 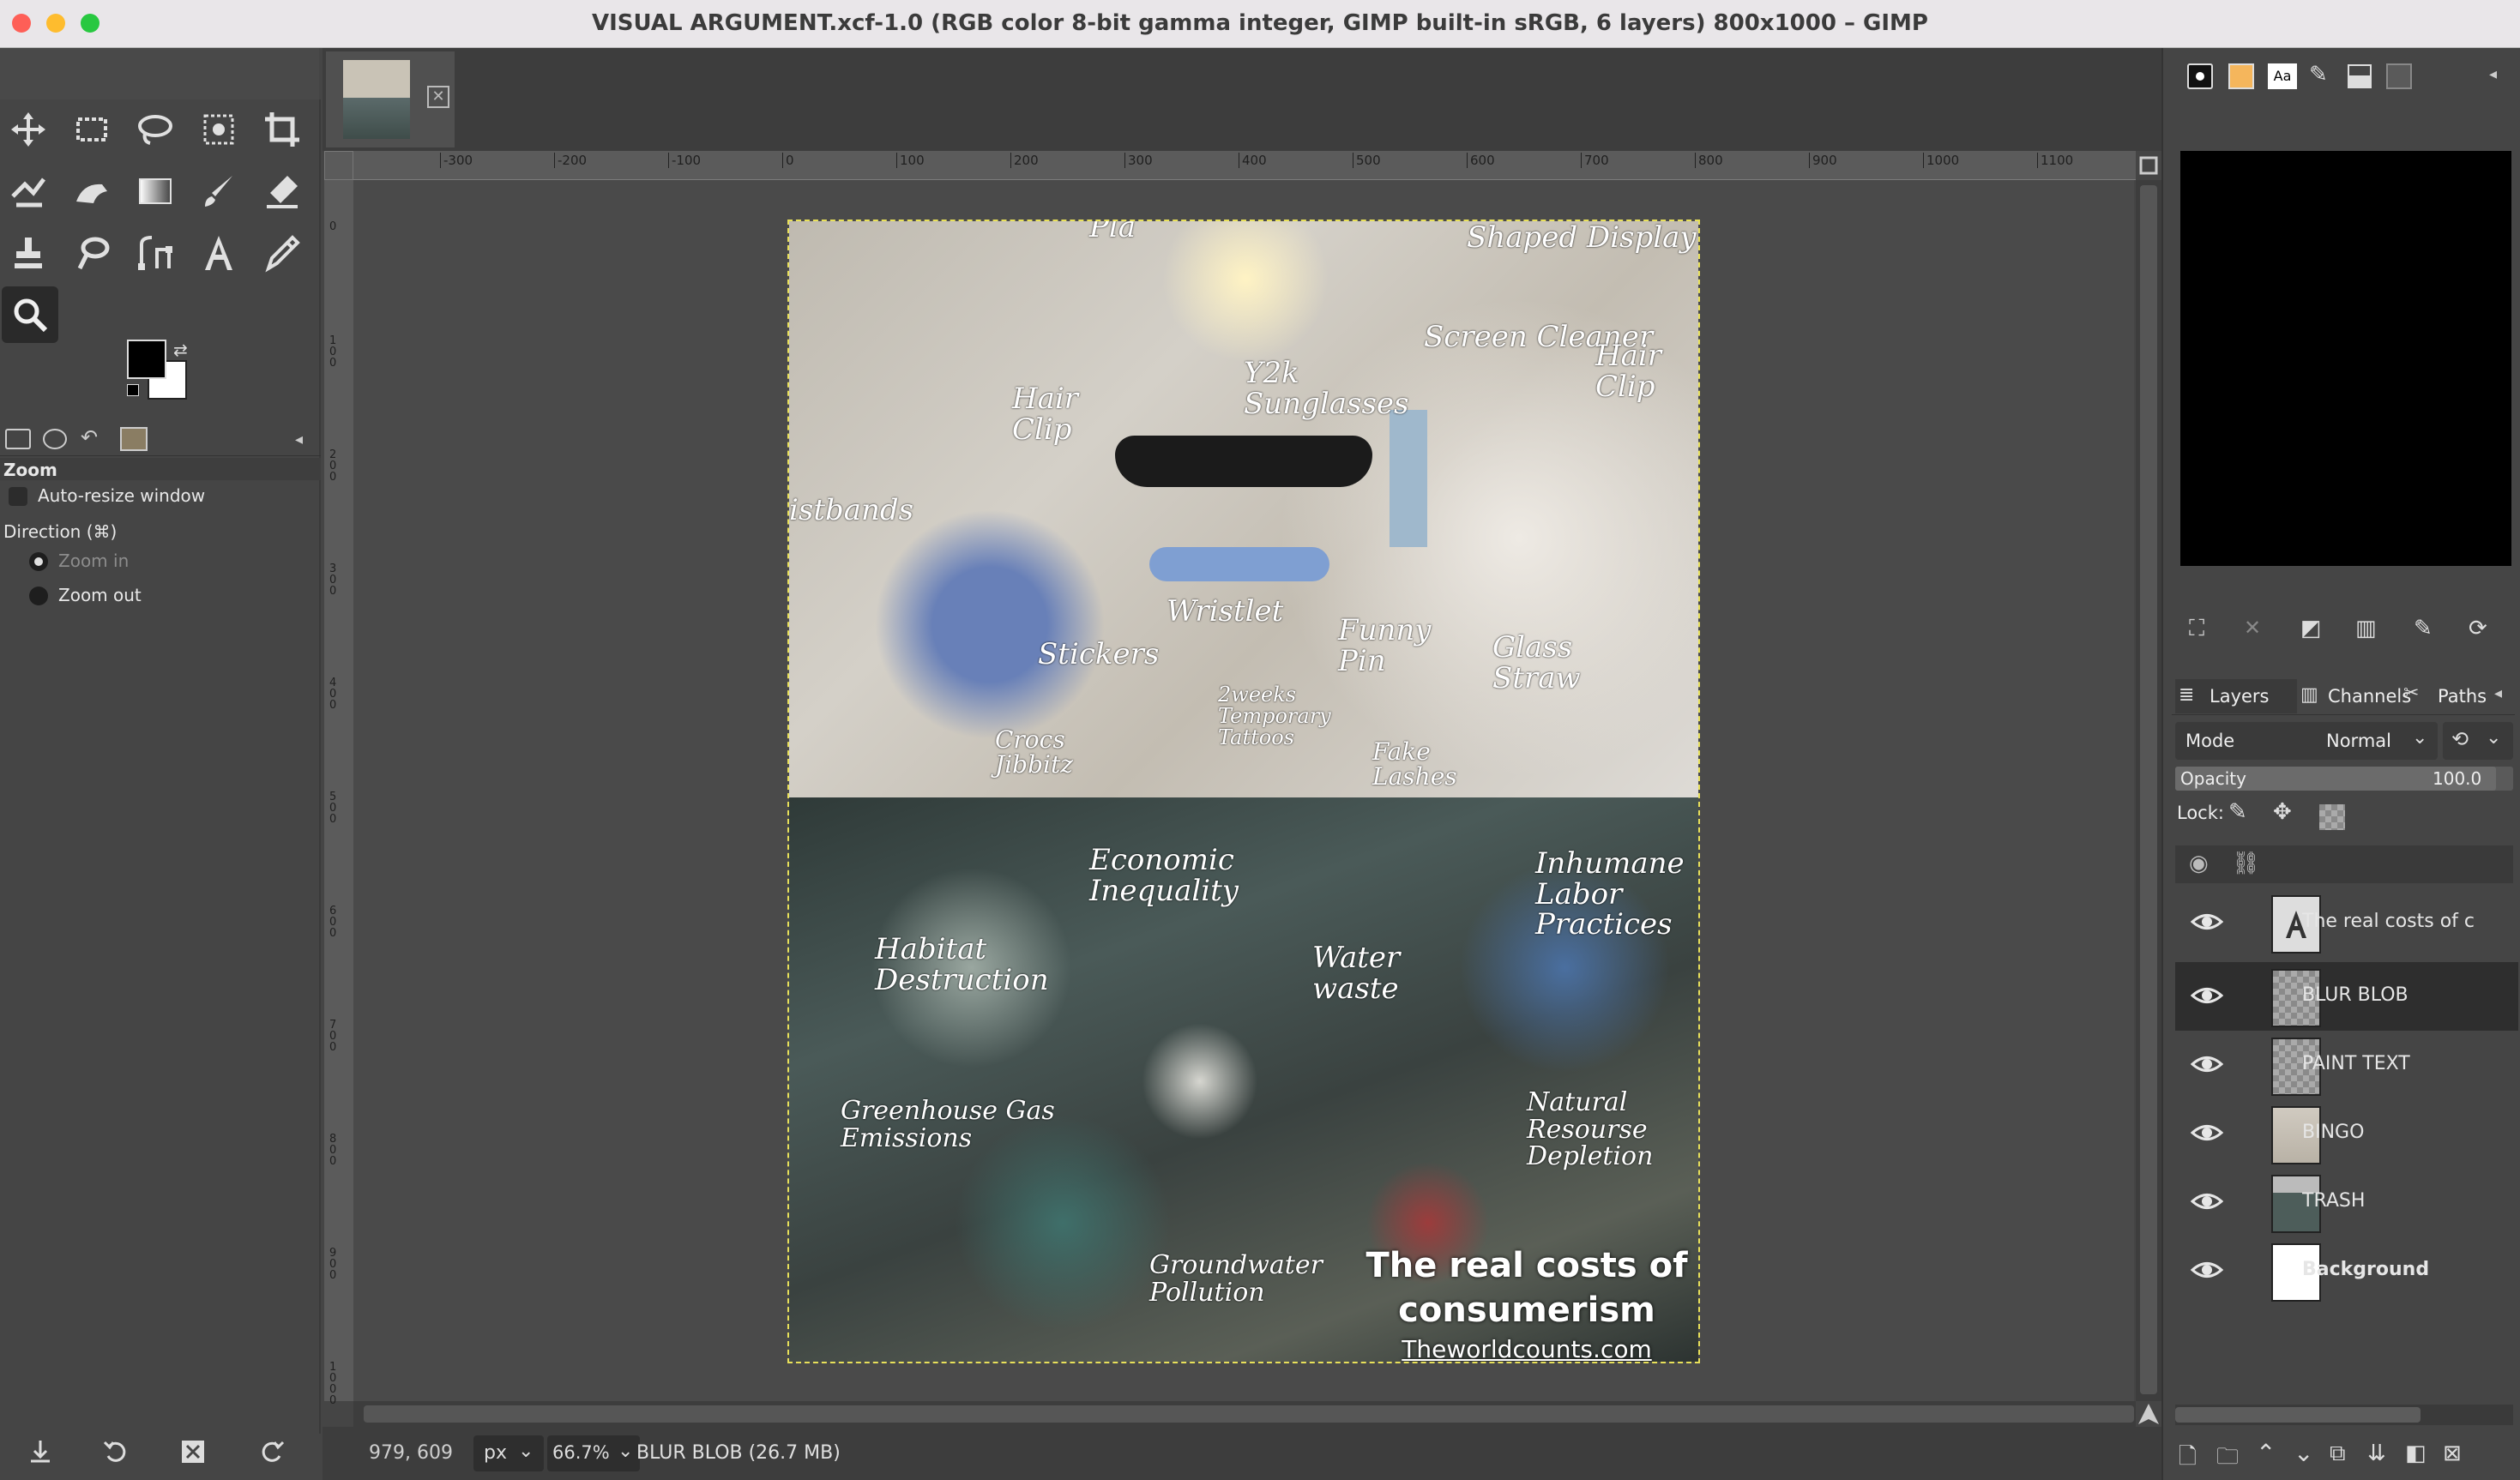 What do you see at coordinates (89, 437) in the screenshot?
I see `undo-history-tab-icon: ↶` at bounding box center [89, 437].